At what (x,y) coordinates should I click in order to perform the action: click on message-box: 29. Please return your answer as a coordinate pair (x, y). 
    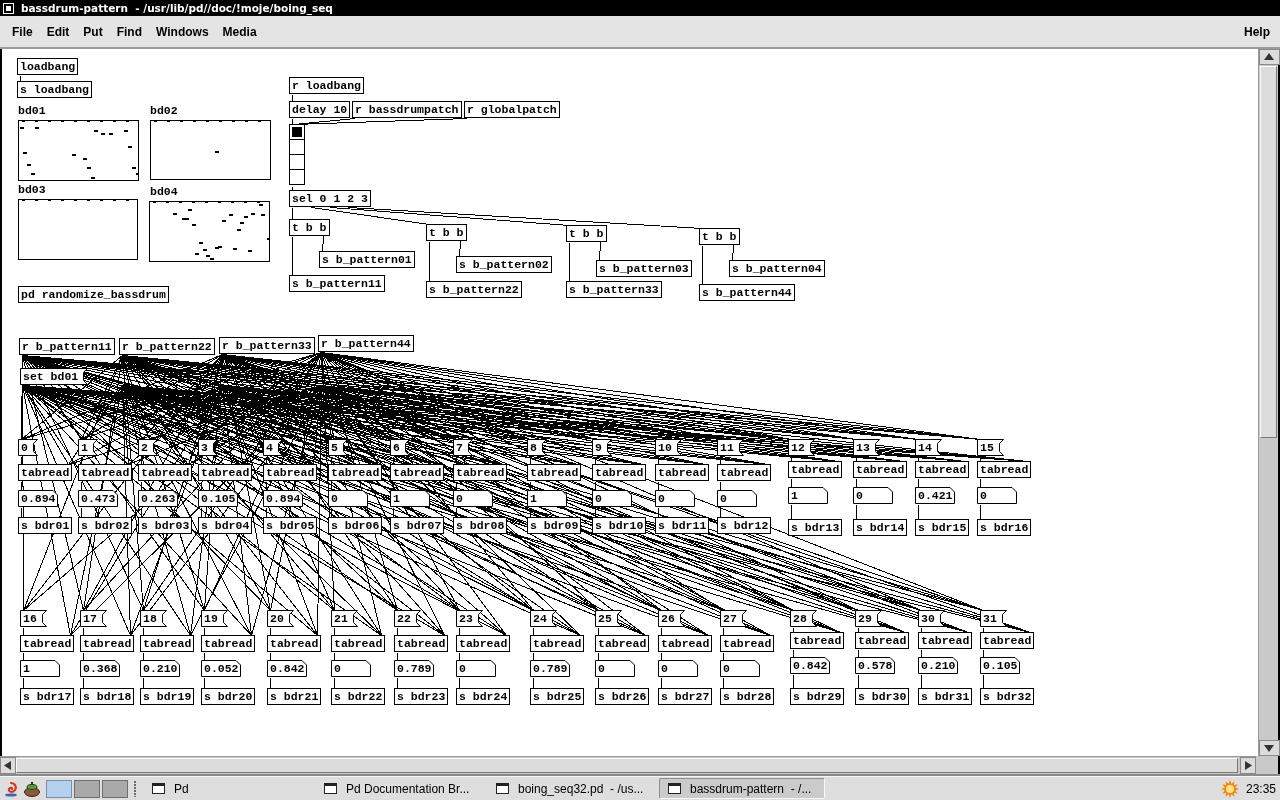
    Looking at the image, I should click on (868, 618).